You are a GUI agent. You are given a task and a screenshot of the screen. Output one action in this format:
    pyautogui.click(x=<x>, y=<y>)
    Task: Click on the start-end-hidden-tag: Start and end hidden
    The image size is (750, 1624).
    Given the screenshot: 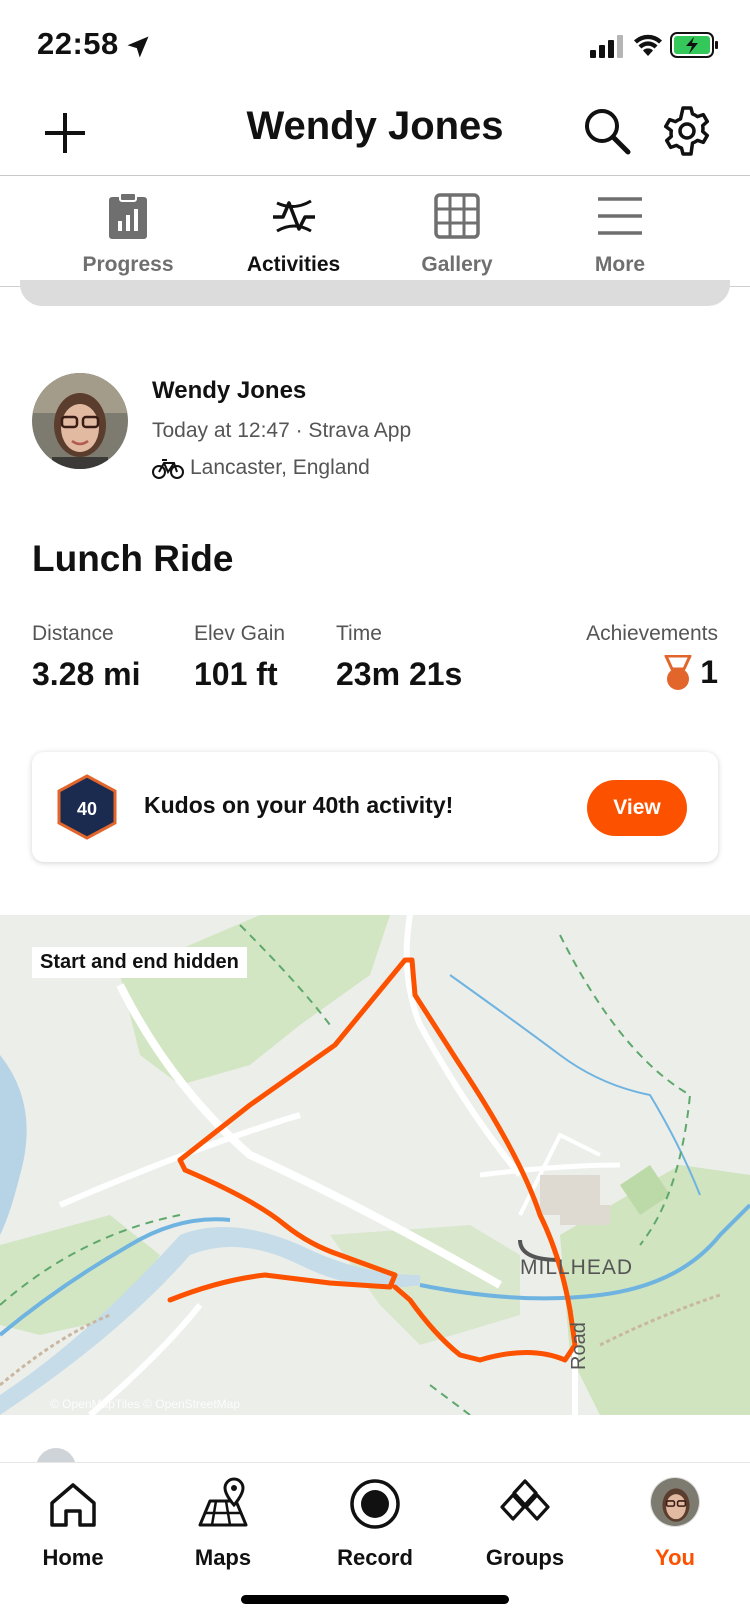 What is the action you would take?
    pyautogui.click(x=139, y=962)
    